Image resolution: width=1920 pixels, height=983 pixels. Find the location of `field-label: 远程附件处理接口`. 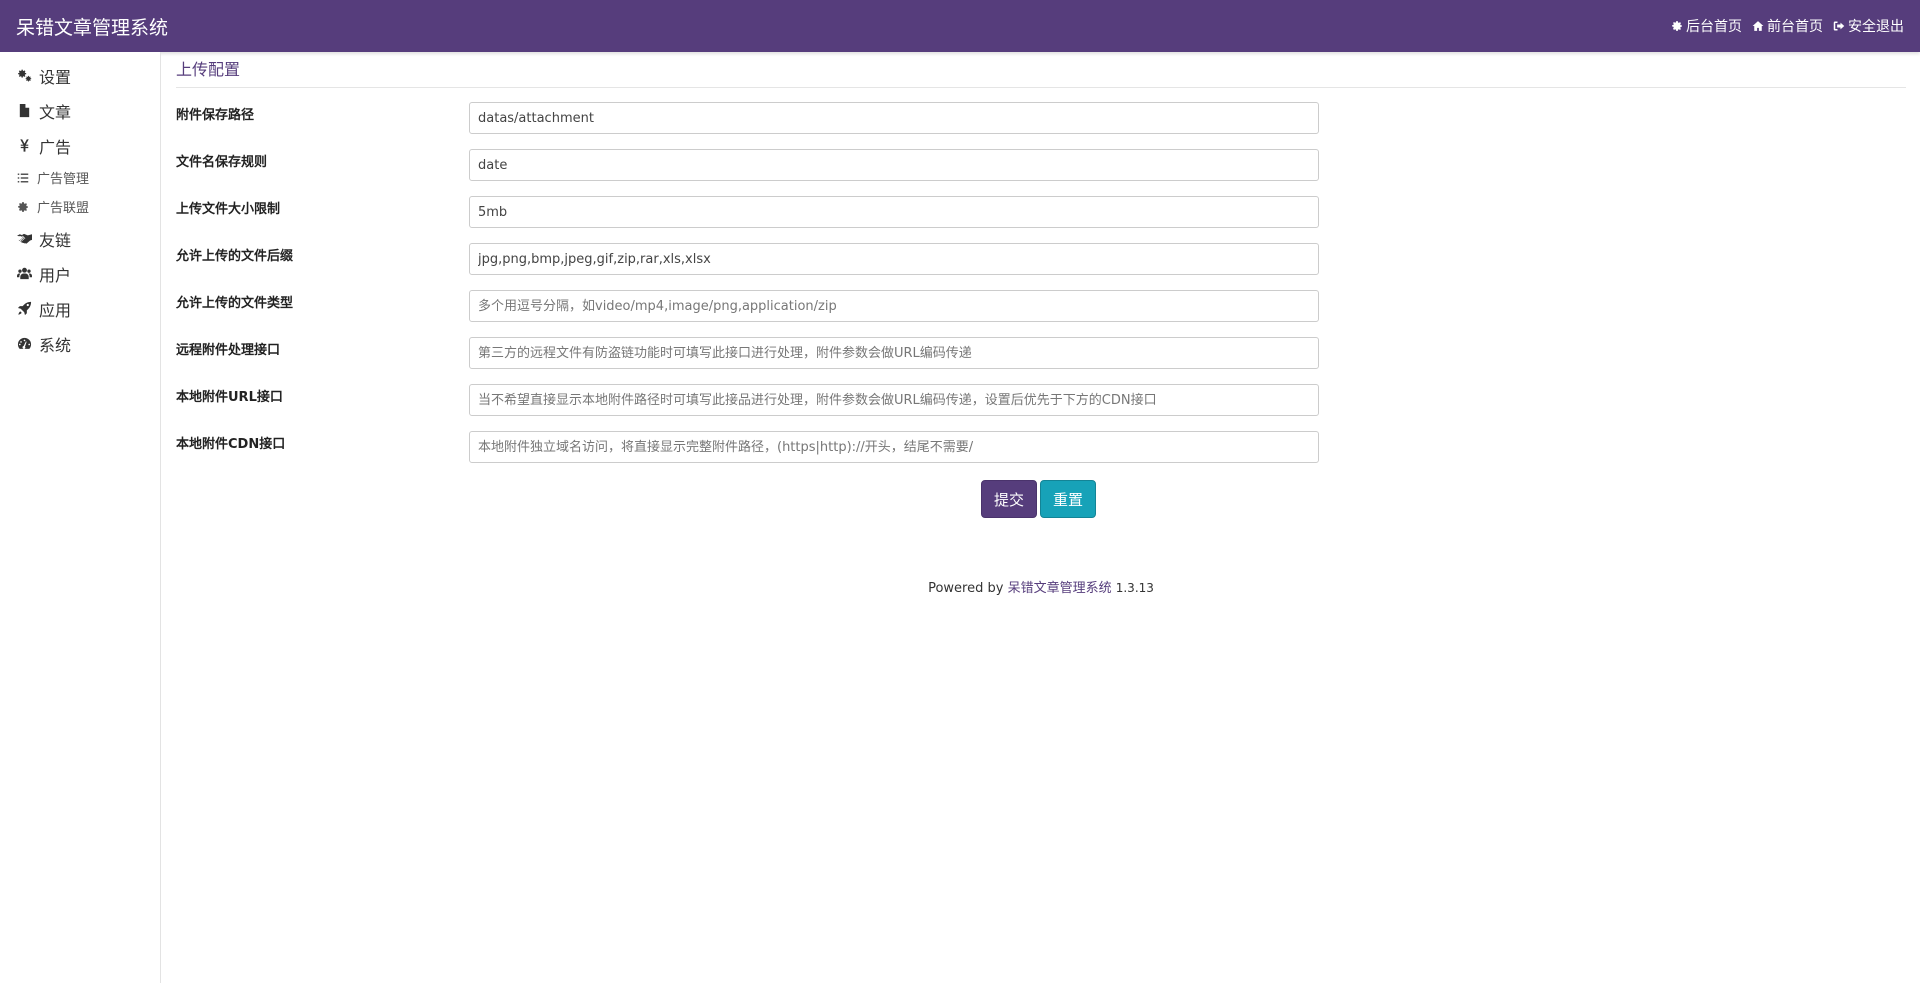

field-label: 远程附件处理接口 is located at coordinates (228, 350).